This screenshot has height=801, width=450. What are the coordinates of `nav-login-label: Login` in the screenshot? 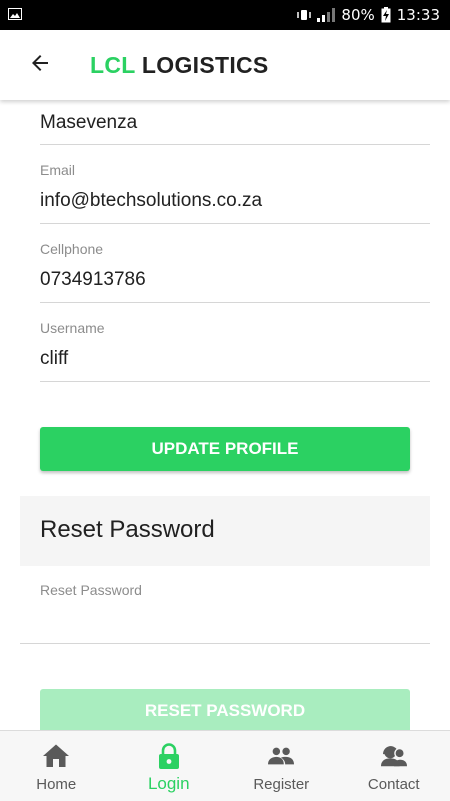 It's located at (169, 784).